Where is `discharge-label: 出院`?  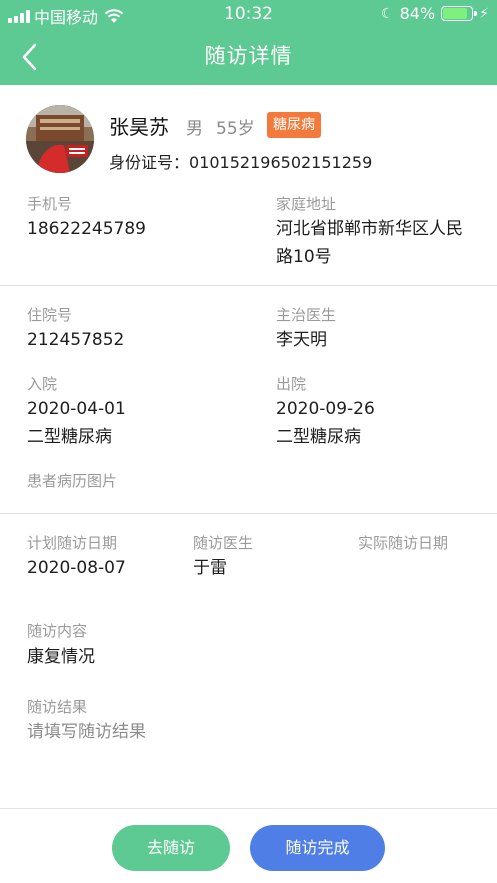
discharge-label: 出院 is located at coordinates (291, 384).